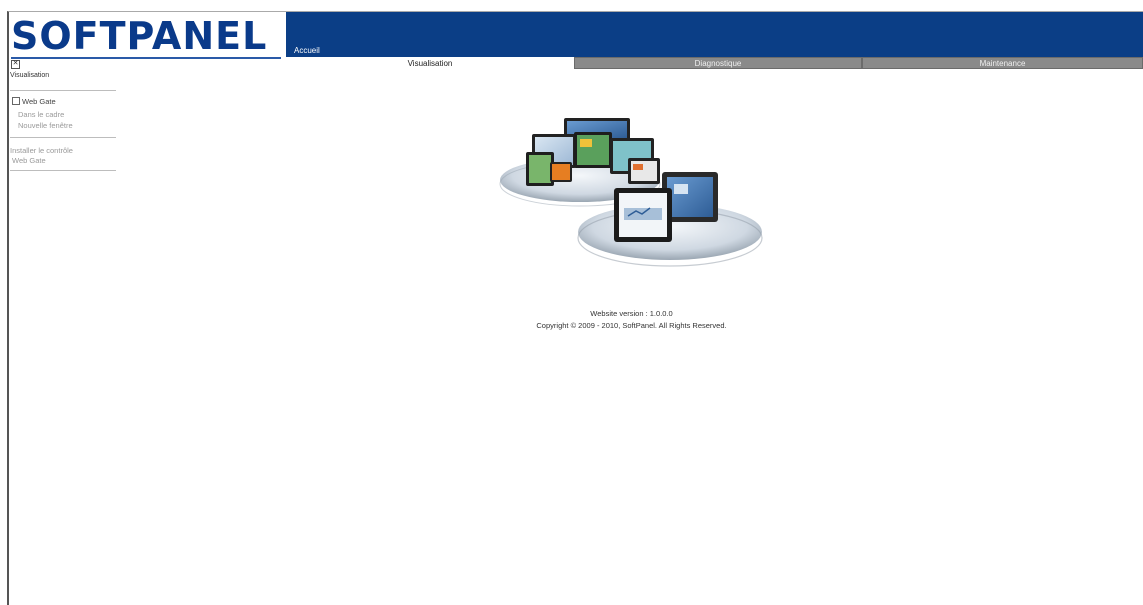 Image resolution: width=1143 pixels, height=605 pixels. Describe the element at coordinates (15, 64) in the screenshot. I see `close-icon: ✕` at that location.